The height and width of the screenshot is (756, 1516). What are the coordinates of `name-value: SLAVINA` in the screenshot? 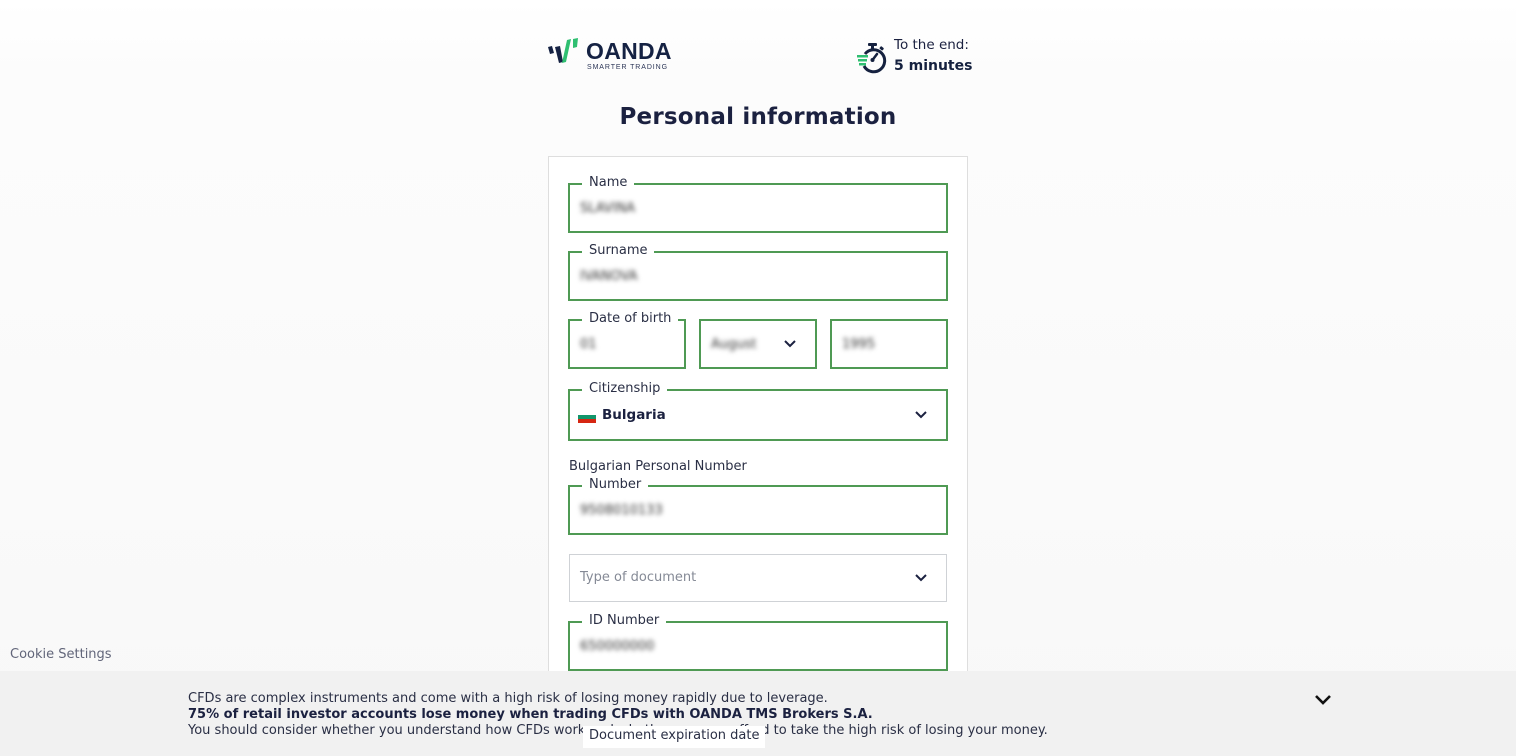 It's located at (607, 208).